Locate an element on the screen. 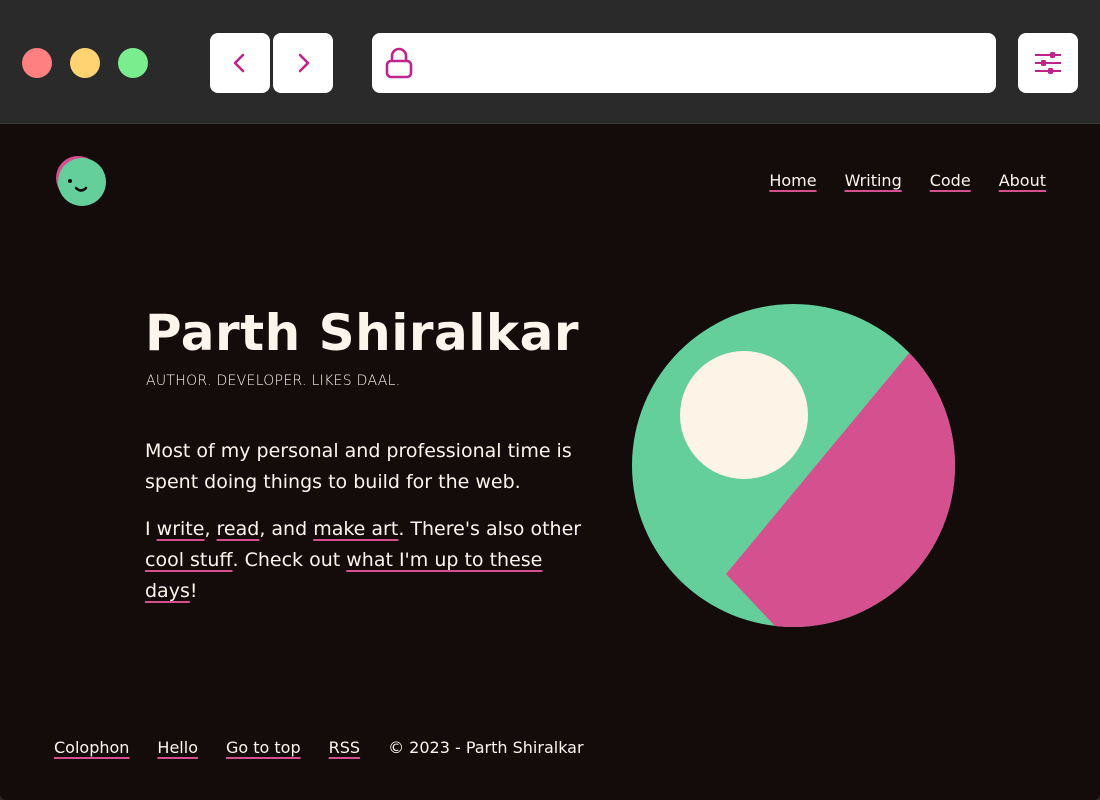 The width and height of the screenshot is (1100, 800). chevron-right-icon is located at coordinates (304, 63).